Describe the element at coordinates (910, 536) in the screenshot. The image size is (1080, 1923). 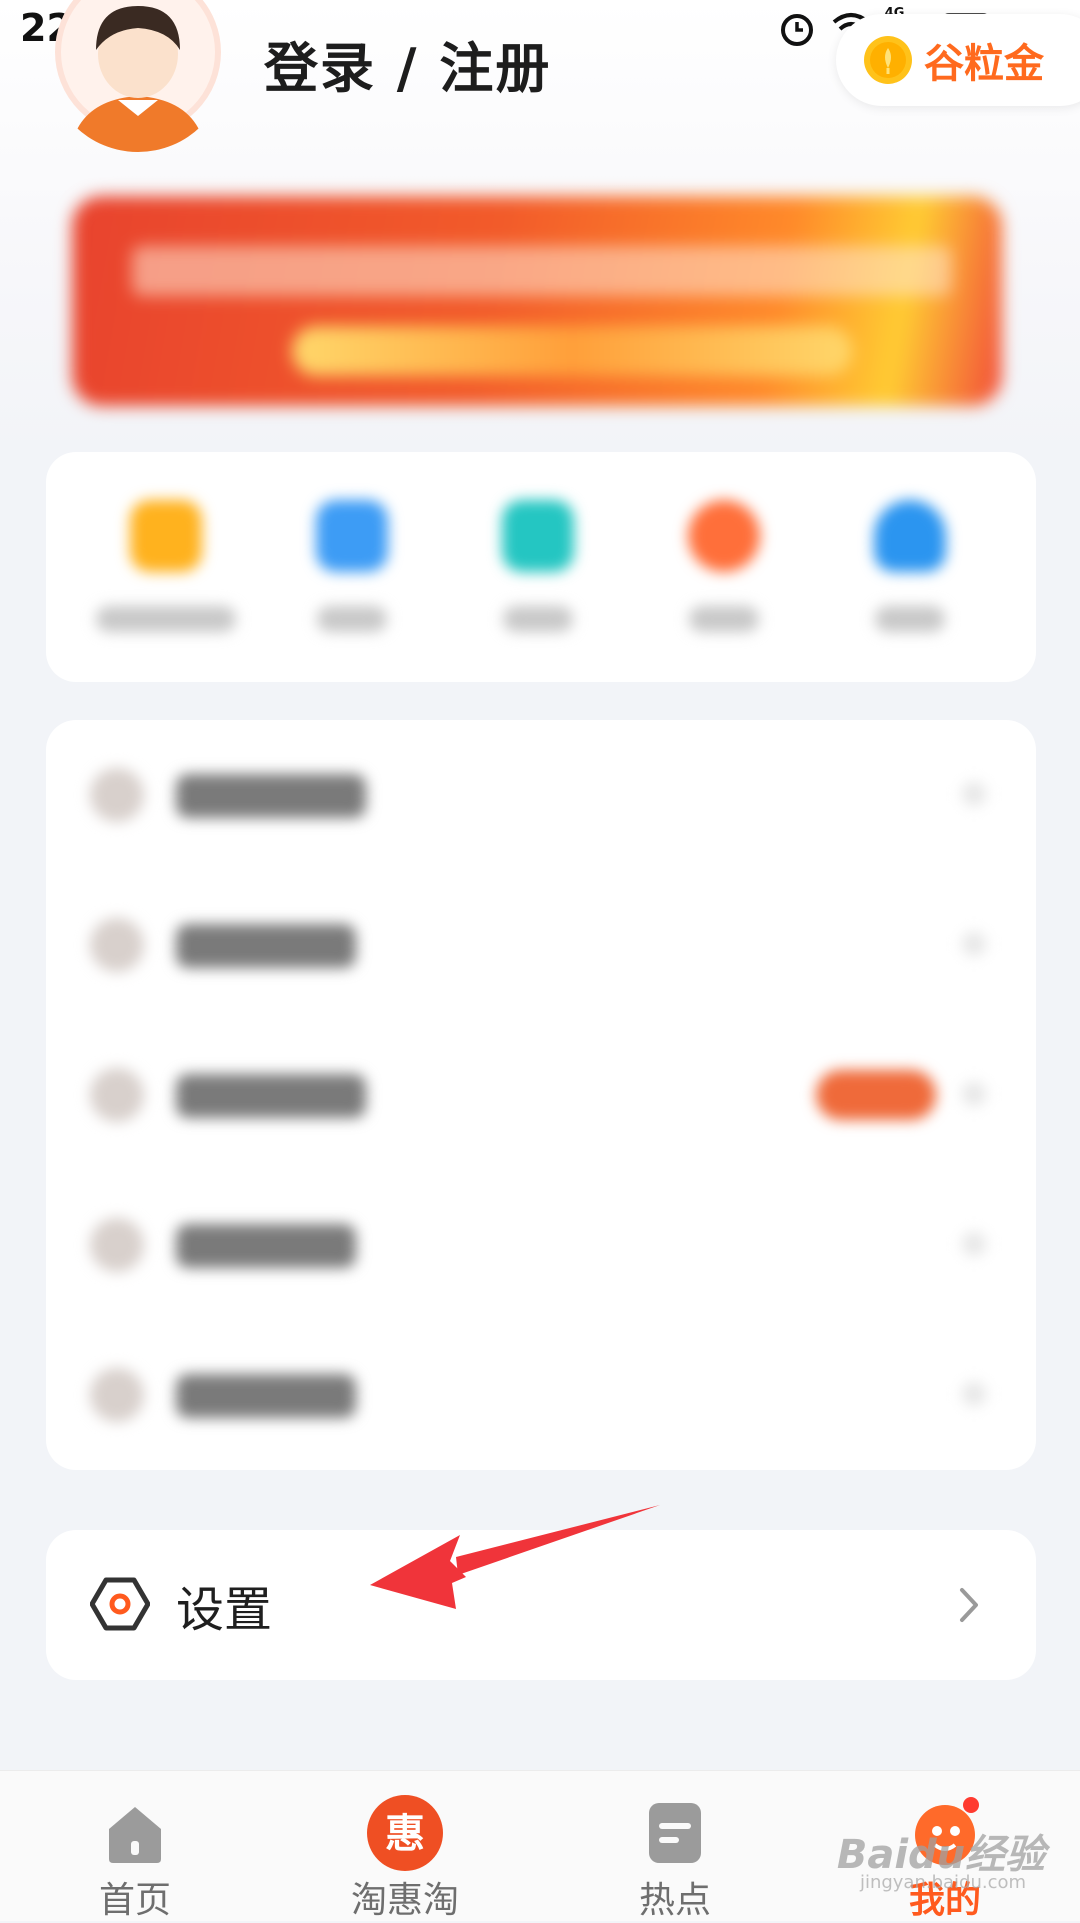
I see `cloud-icon` at that location.